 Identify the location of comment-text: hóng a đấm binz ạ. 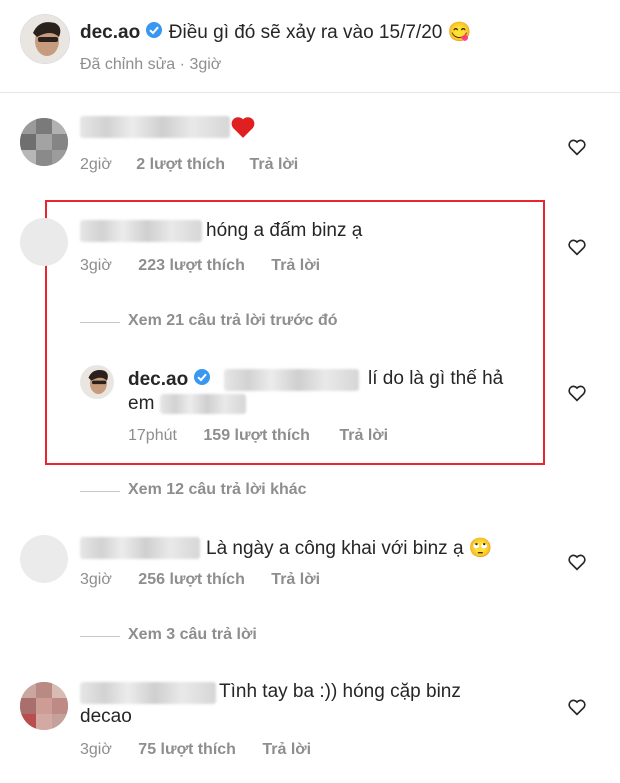
(284, 230).